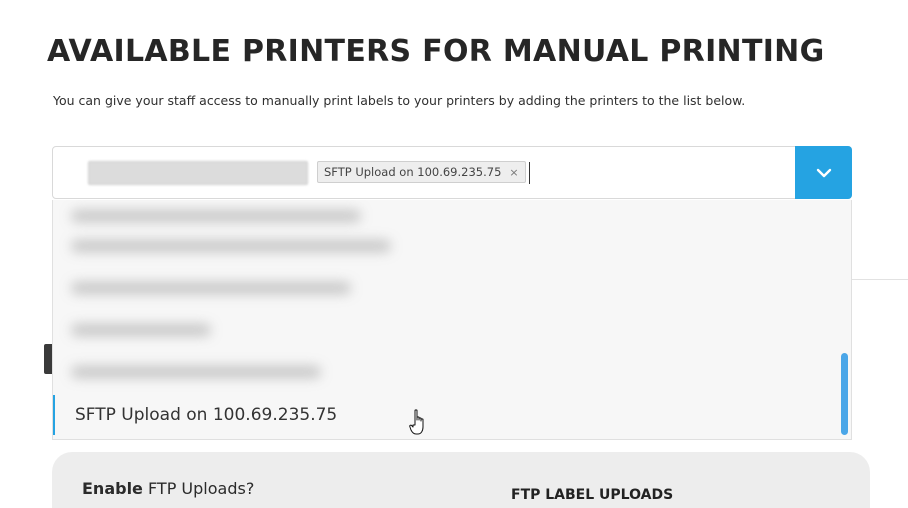 The width and height of the screenshot is (908, 508). Describe the element at coordinates (461, 480) in the screenshot. I see `ftp-settings-panel: Enable FTP Uploads? FTP LABEL UPLOADS` at that location.